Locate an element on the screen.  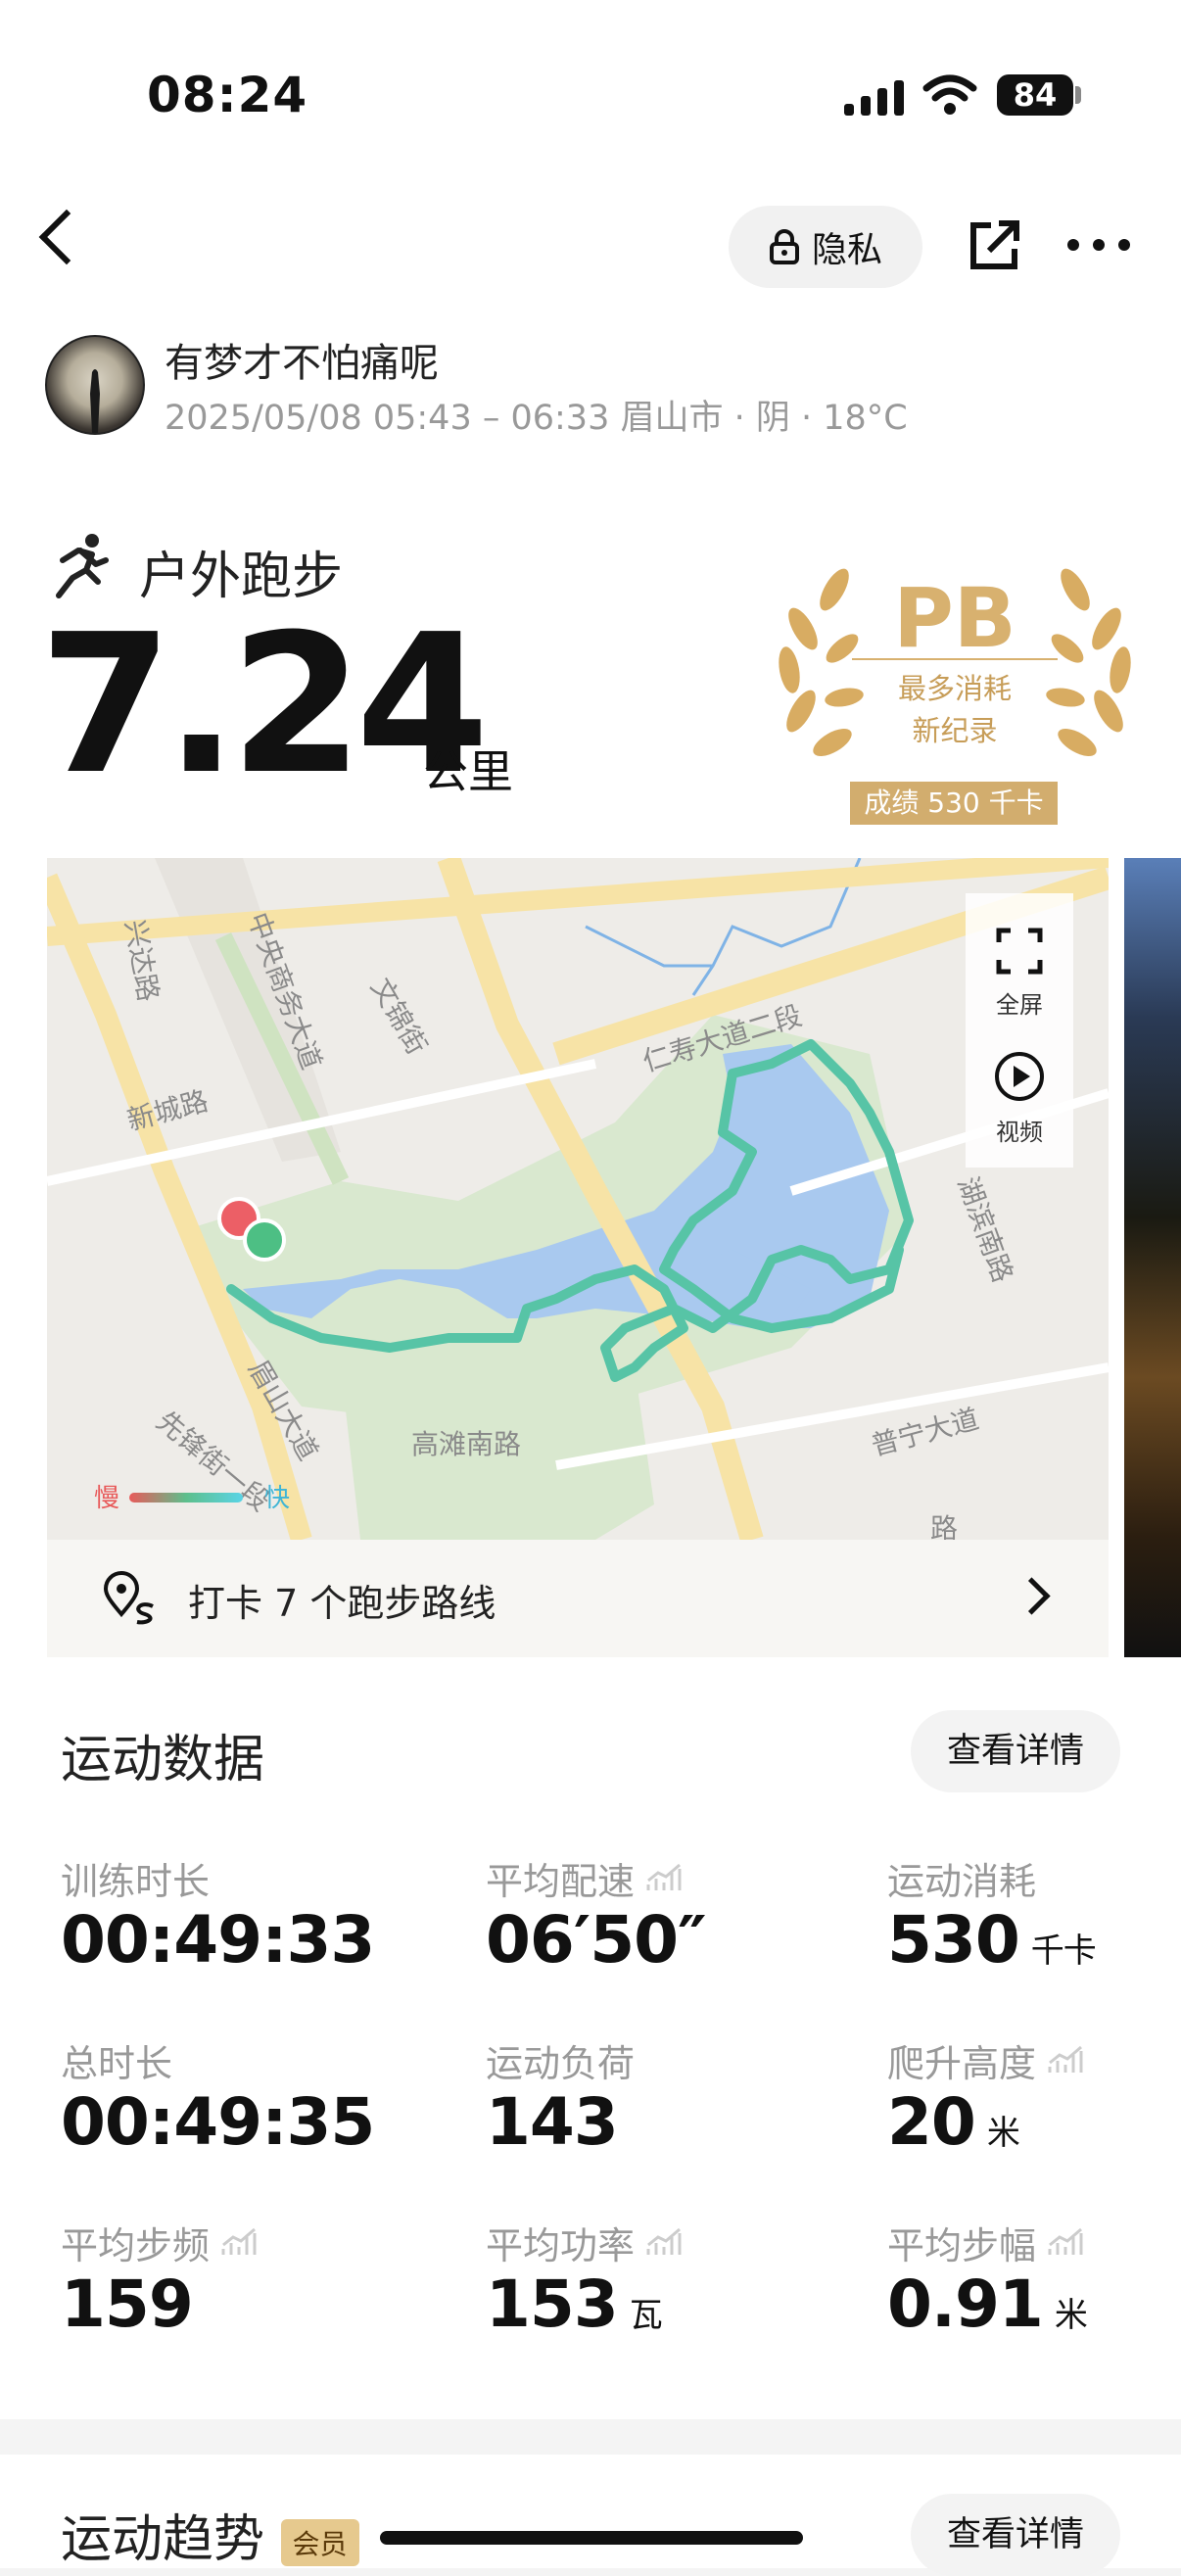
pb-title: PB is located at coordinates (955, 618).